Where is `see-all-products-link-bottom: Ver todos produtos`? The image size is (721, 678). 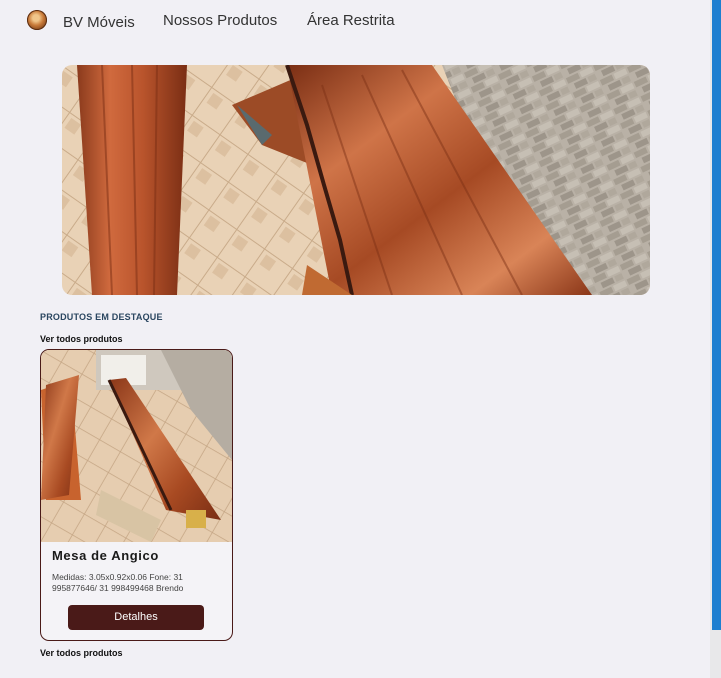 see-all-products-link-bottom: Ver todos produtos is located at coordinates (81, 653).